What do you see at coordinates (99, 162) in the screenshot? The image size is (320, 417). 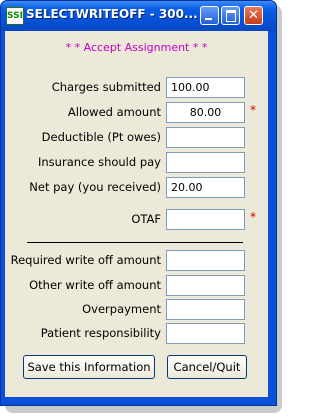 I see `insurance-should-pay-label: Insurance should pay` at bounding box center [99, 162].